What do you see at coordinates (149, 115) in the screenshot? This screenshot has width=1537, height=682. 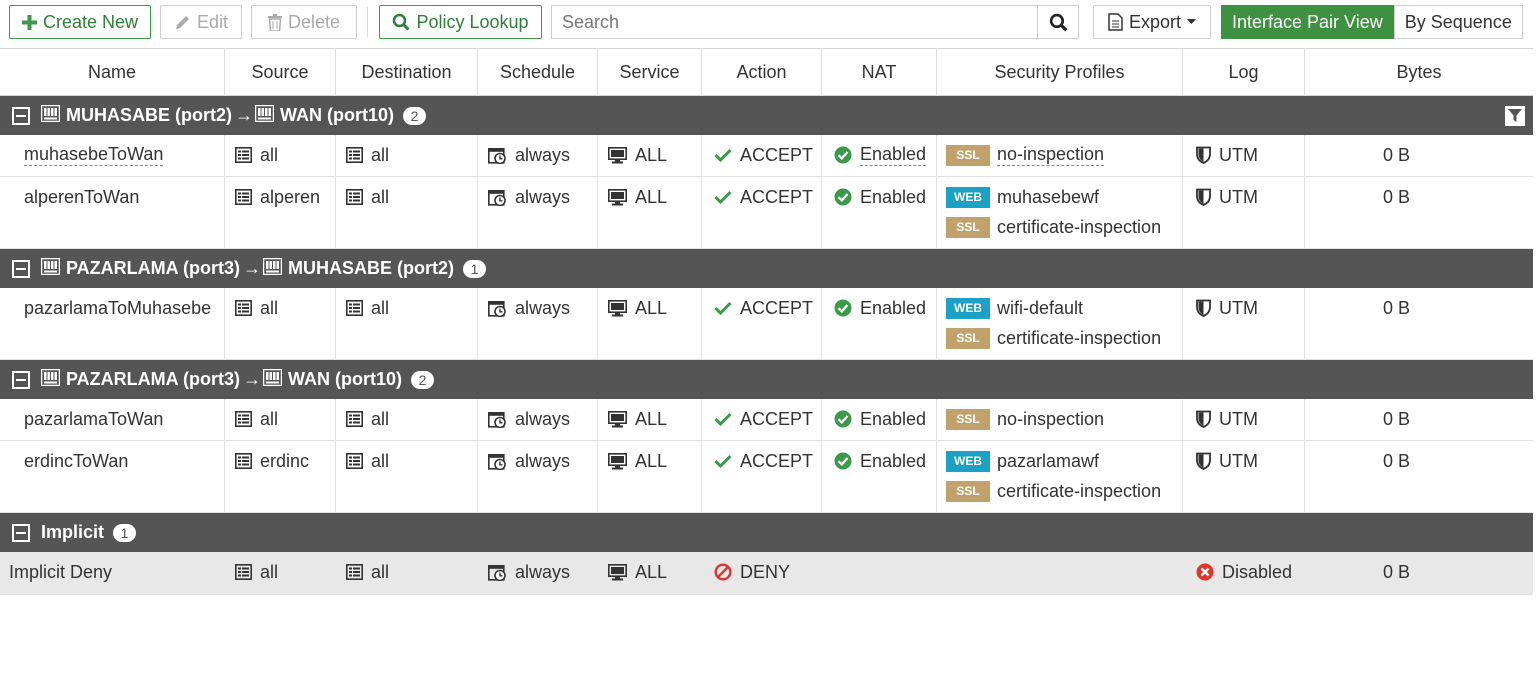 I see `source-interface: MUHASABE (port2)` at bounding box center [149, 115].